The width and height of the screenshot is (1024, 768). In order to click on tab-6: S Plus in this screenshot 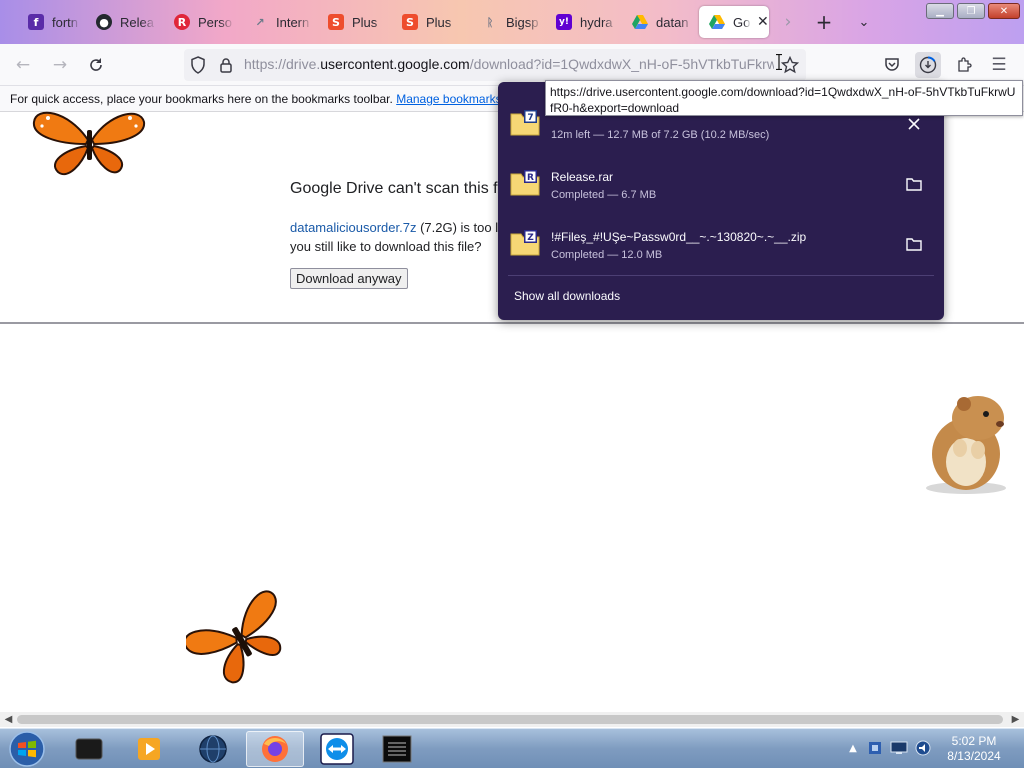, I will do `click(427, 22)`.